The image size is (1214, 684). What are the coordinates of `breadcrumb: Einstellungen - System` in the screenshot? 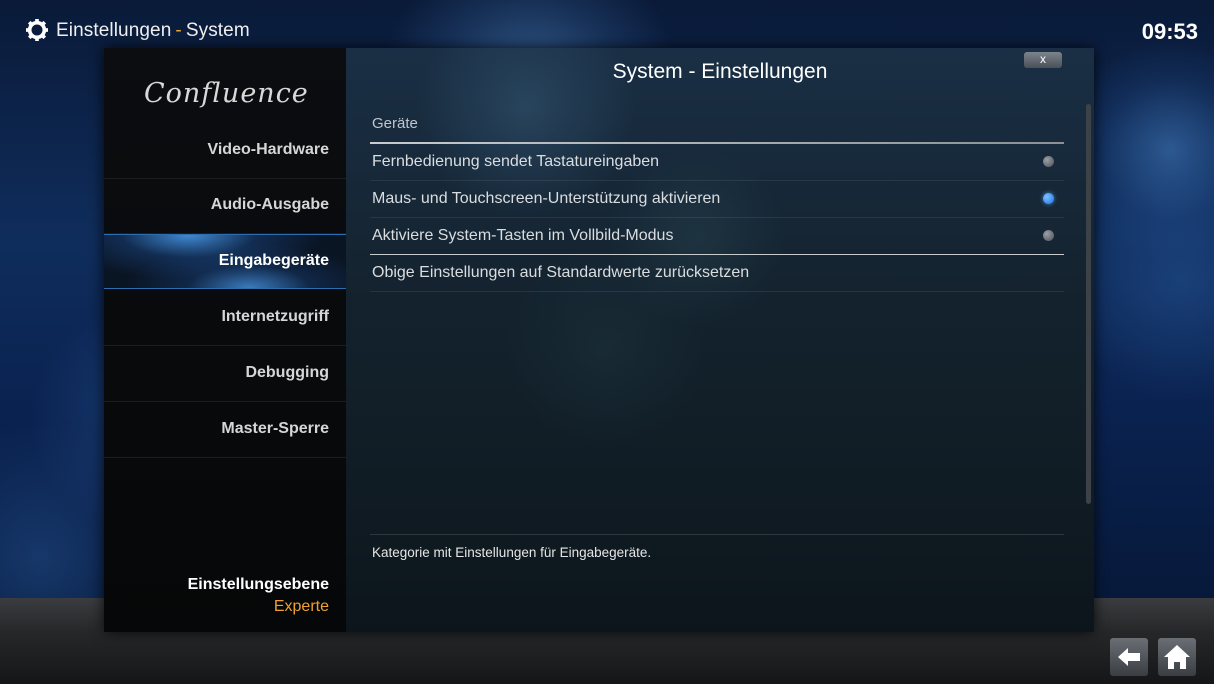 It's located at (153, 31).